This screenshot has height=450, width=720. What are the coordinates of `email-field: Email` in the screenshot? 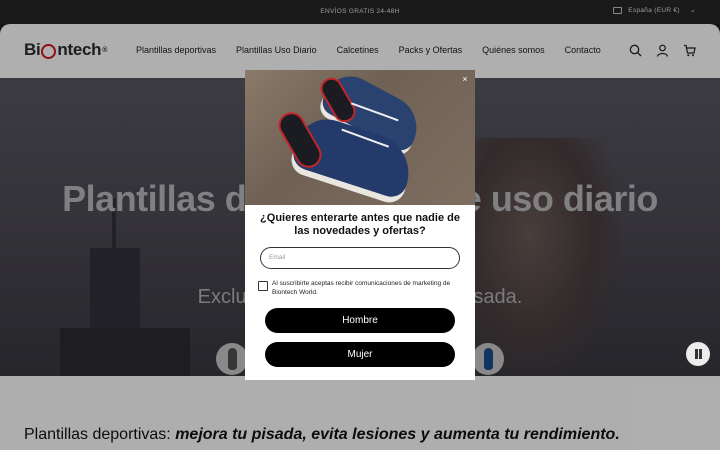 It's located at (360, 258).